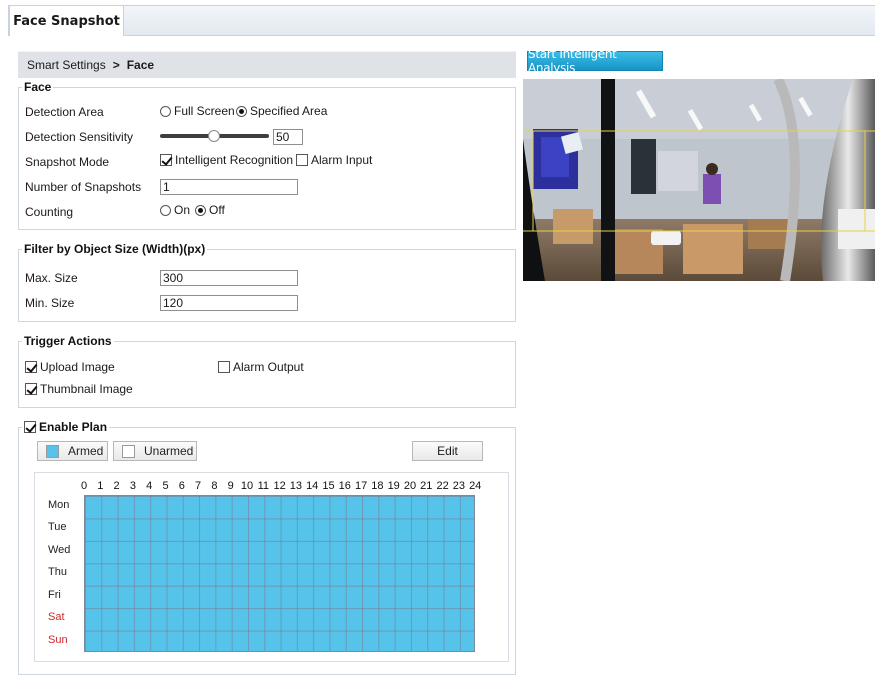  I want to click on camera-scene-image, so click(699, 180).